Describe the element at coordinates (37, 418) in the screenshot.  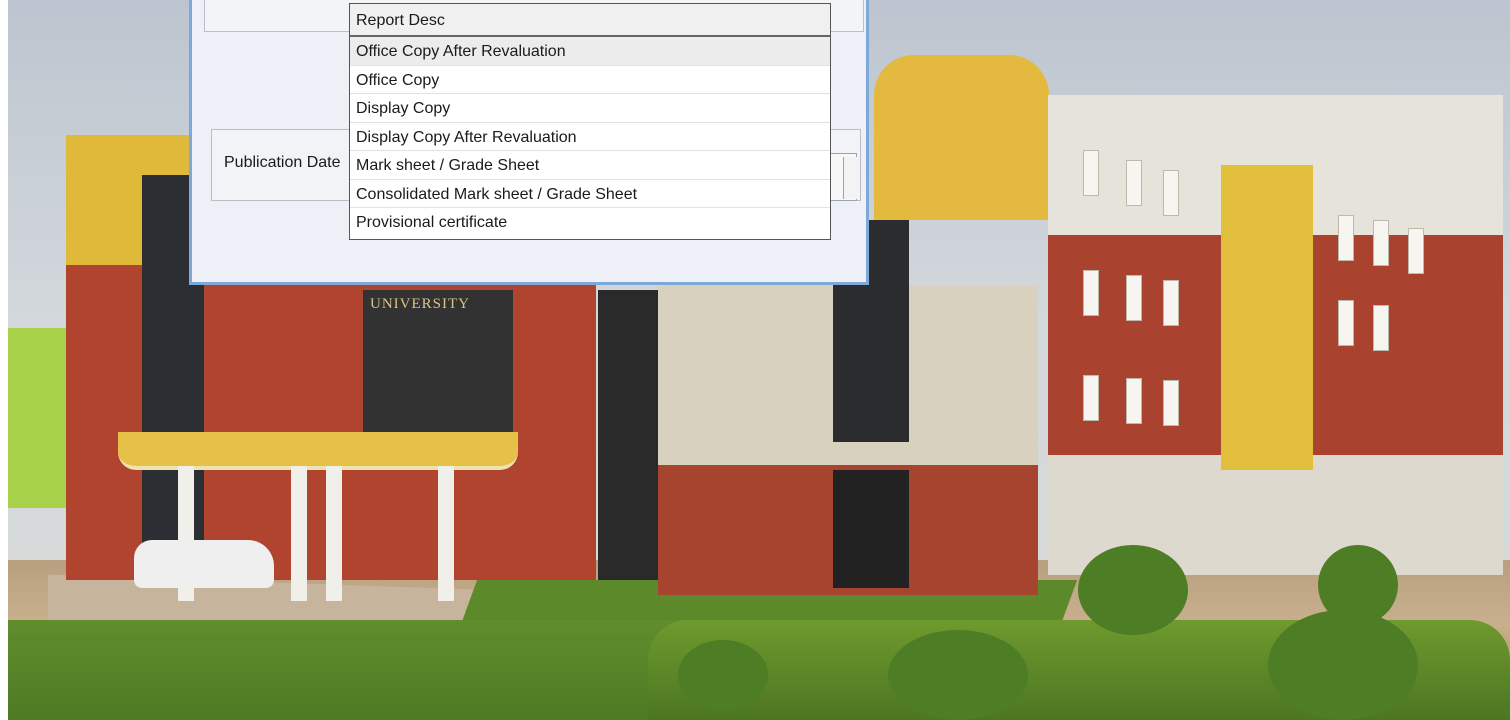
I see `green-building` at that location.